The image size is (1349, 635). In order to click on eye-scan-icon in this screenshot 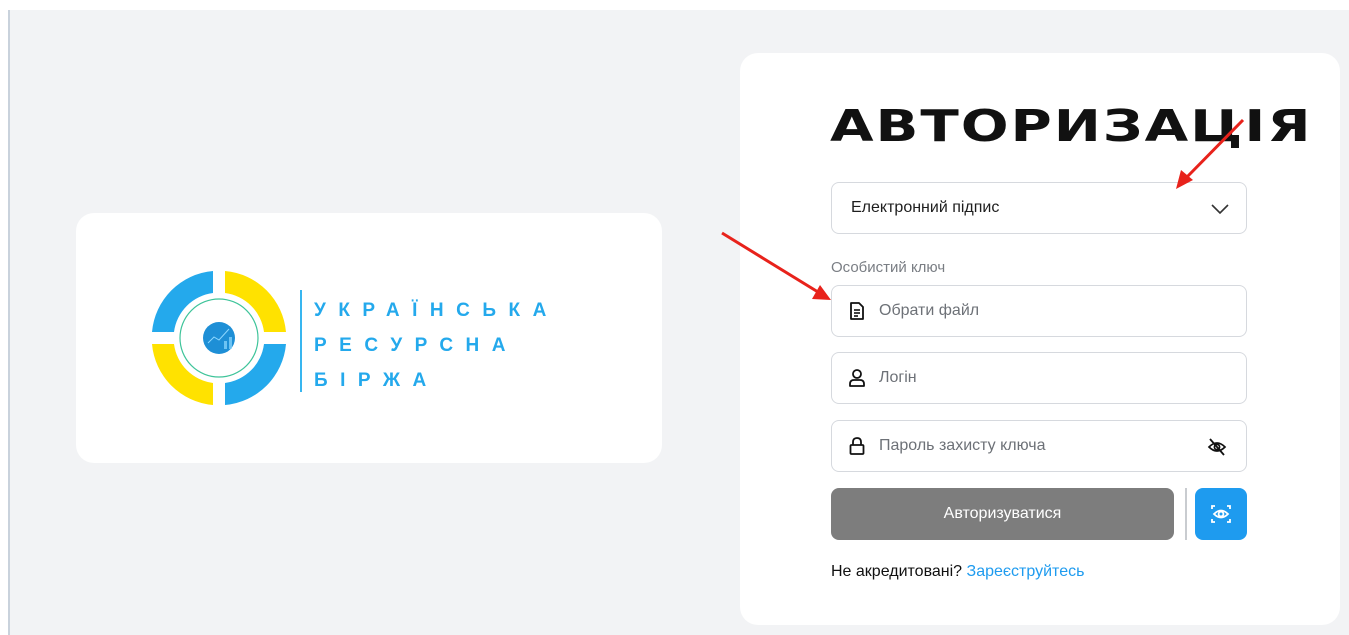, I will do `click(1221, 514)`.